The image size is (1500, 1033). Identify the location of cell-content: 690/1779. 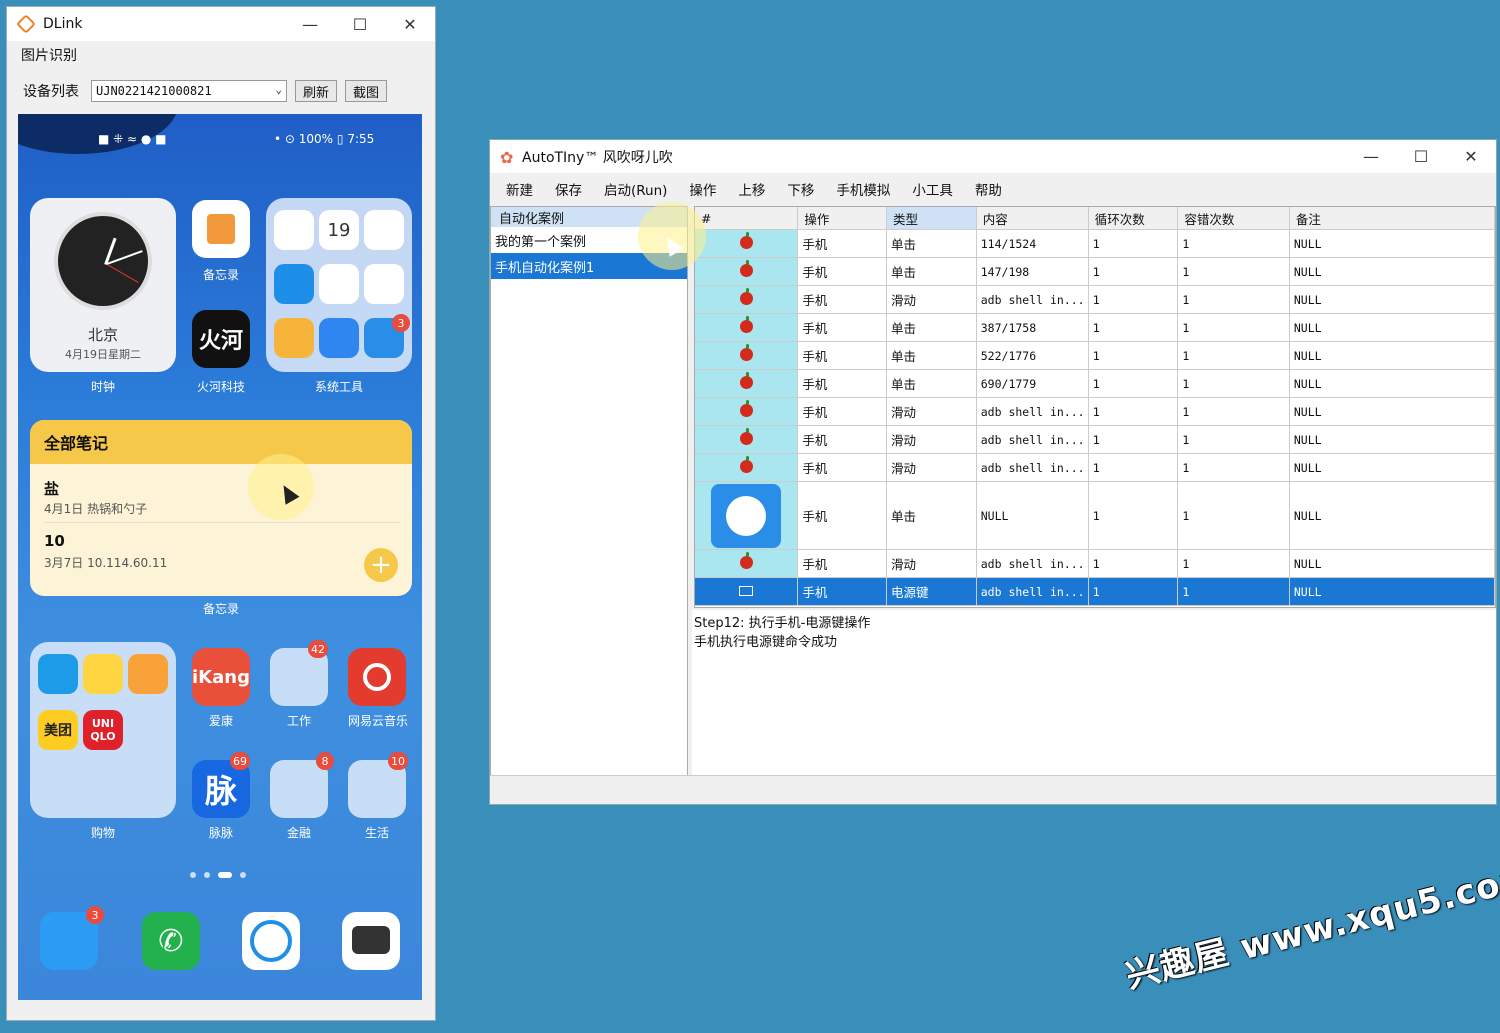
(1032, 383).